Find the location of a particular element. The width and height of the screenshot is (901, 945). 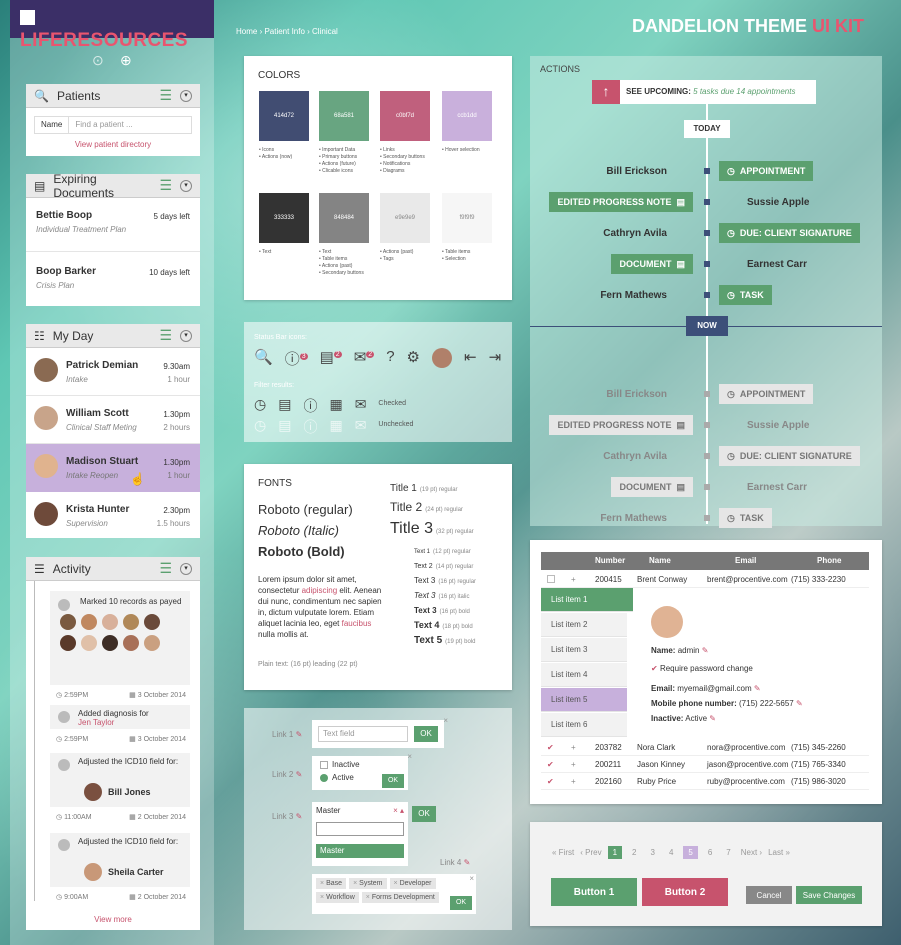

col-number: Number is located at coordinates (610, 560).